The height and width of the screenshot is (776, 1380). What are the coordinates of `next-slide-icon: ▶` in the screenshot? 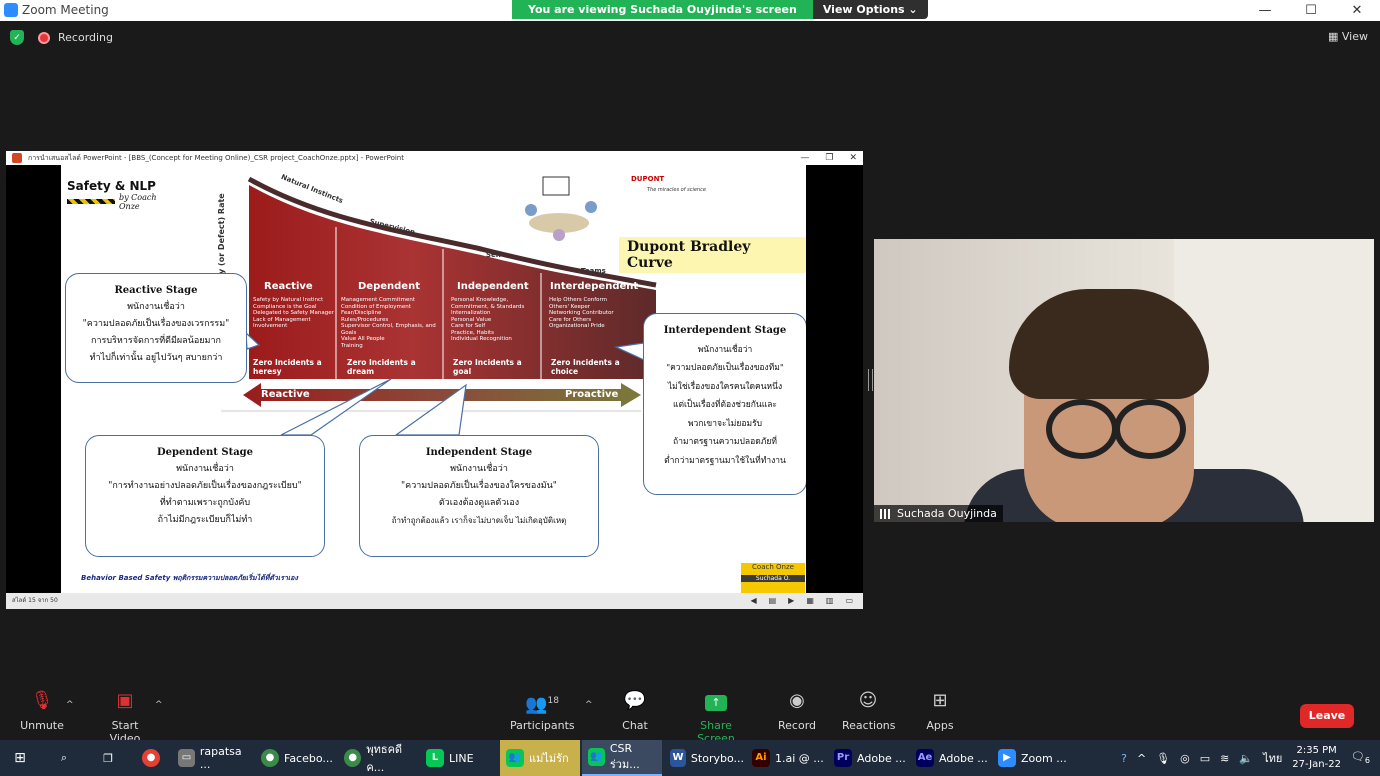 It's located at (791, 601).